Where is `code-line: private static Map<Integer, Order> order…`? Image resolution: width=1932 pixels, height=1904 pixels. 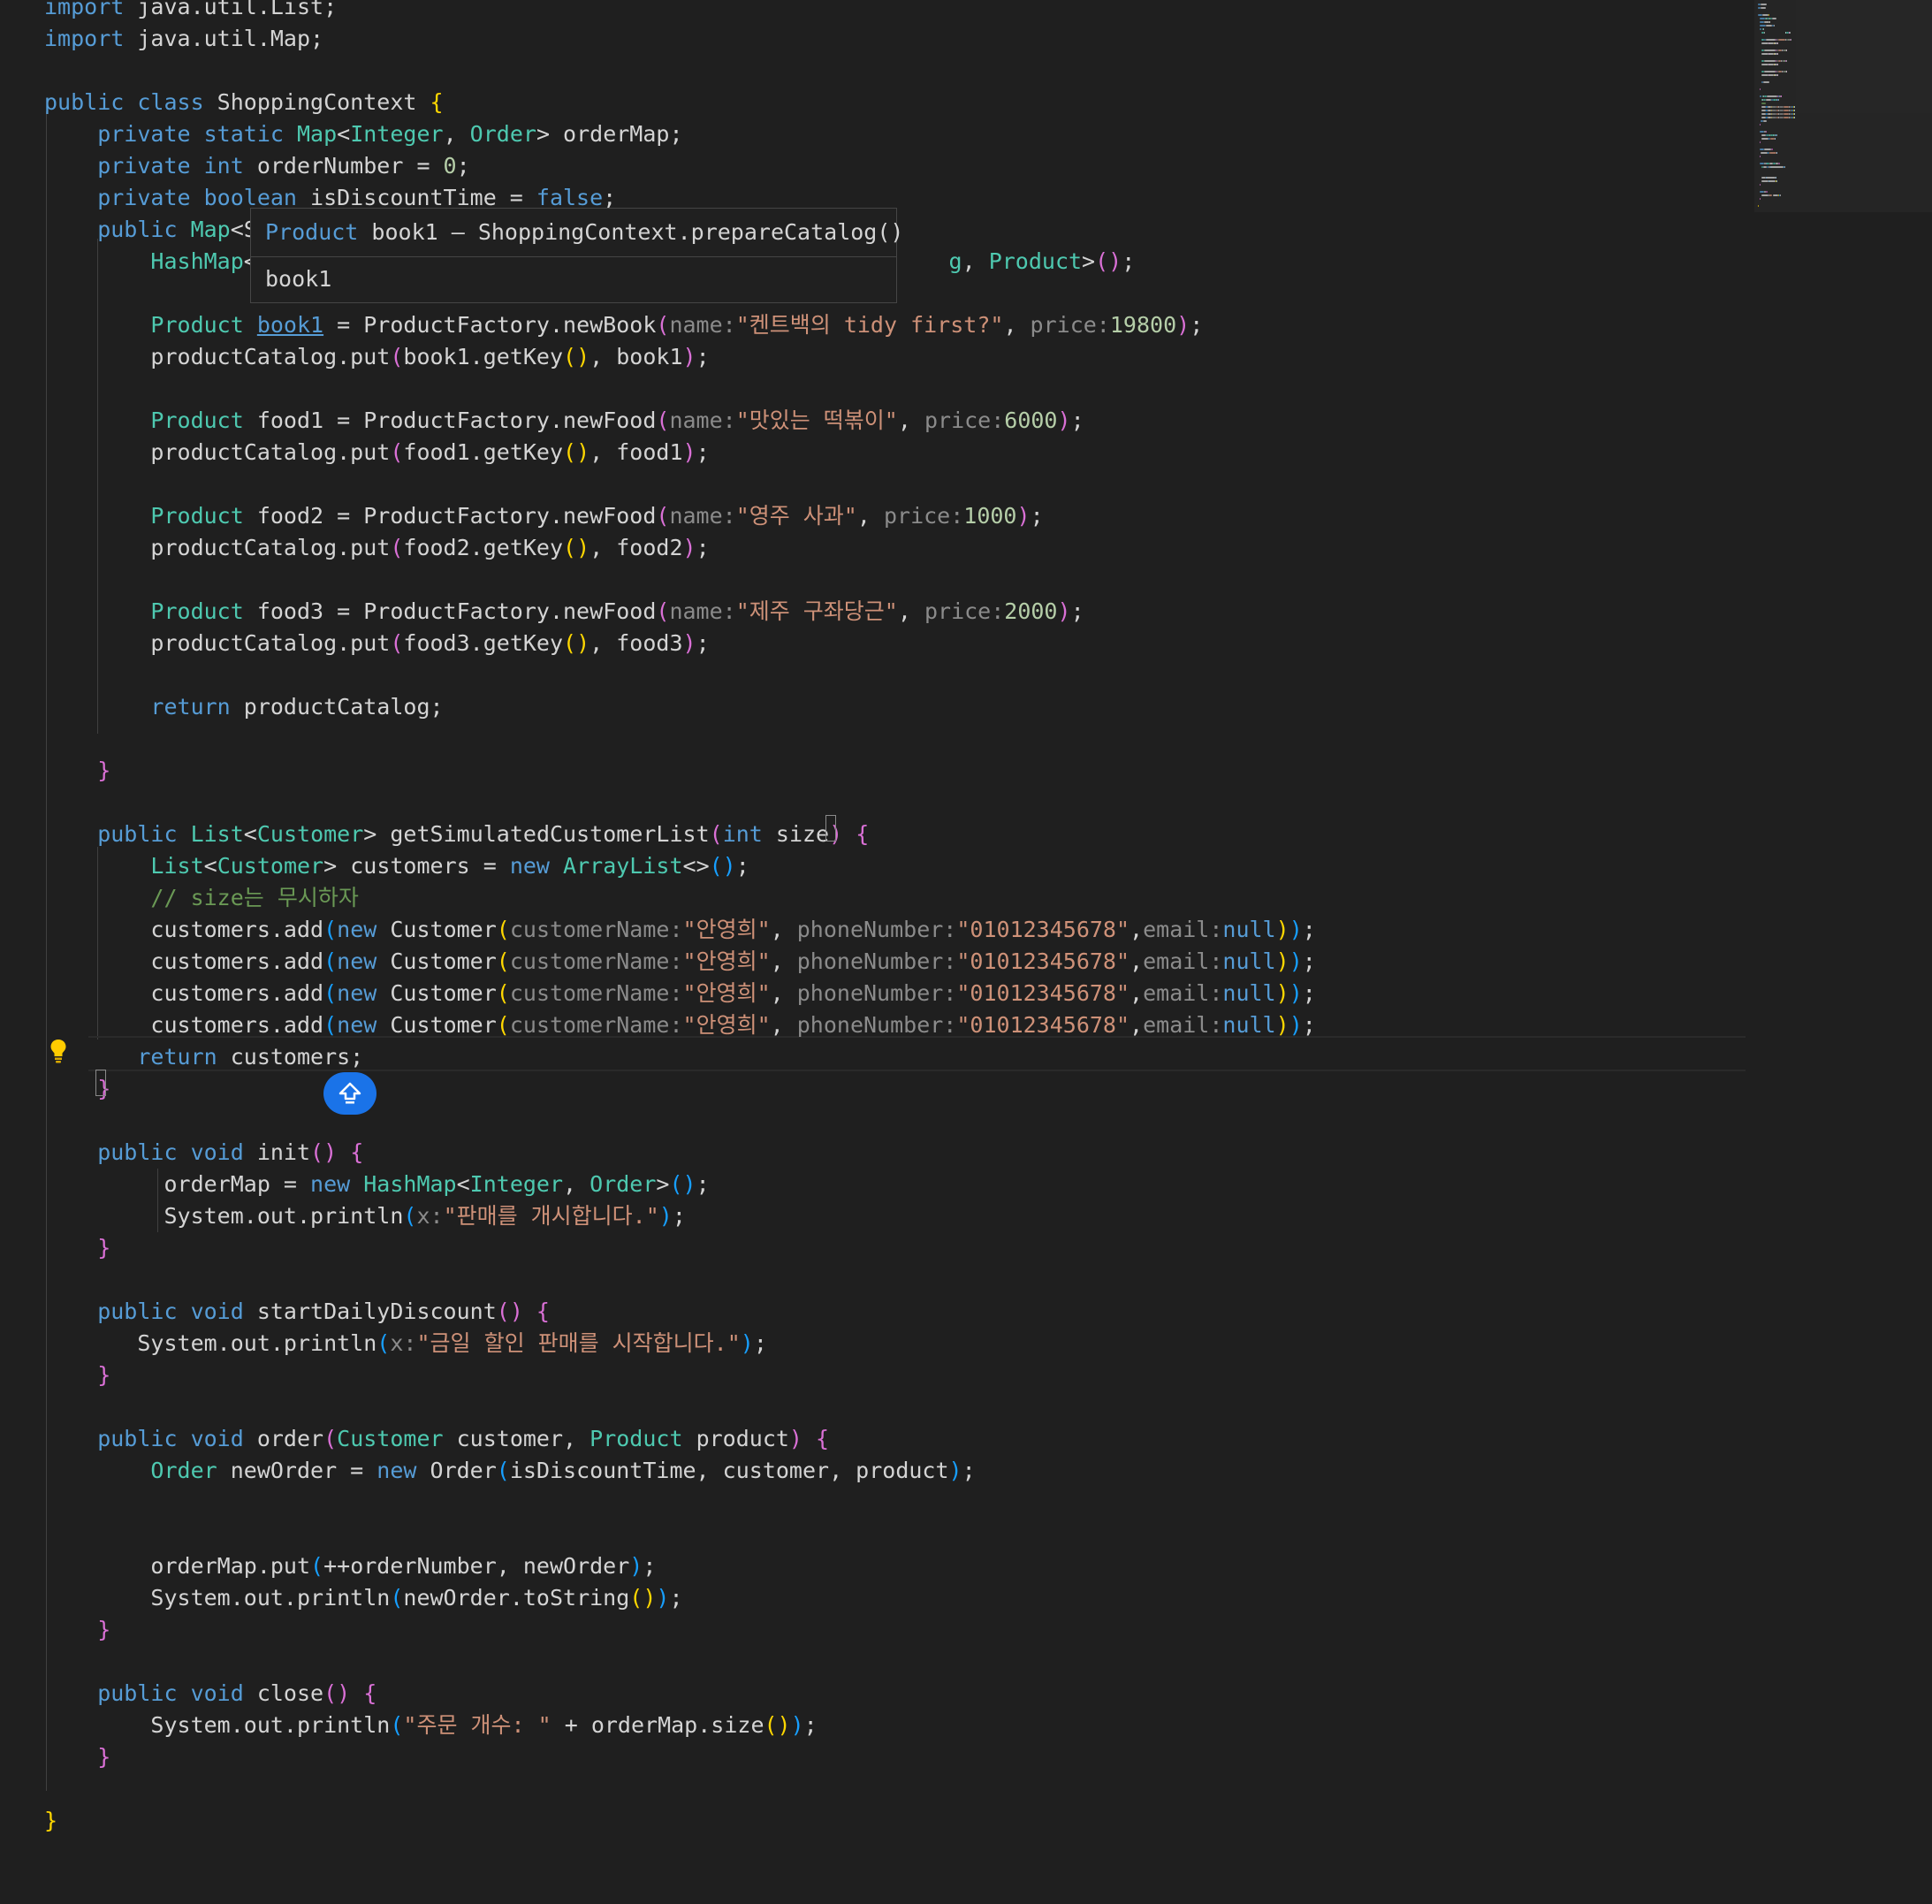 code-line: private static Map<Integer, Order> order… is located at coordinates (363, 134).